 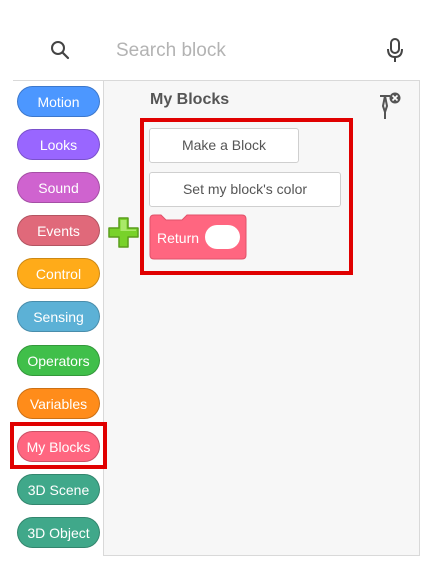 I want to click on category-looks: Looks, so click(x=58, y=144).